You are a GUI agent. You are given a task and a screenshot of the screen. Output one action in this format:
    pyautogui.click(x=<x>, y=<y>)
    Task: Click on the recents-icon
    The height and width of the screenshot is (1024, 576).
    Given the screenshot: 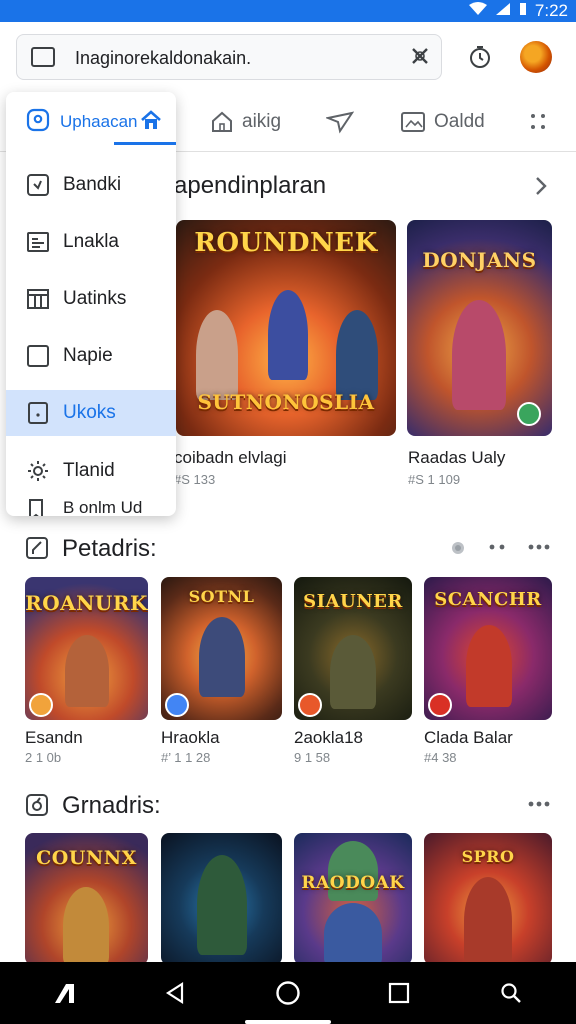 What is the action you would take?
    pyautogui.click(x=399, y=993)
    